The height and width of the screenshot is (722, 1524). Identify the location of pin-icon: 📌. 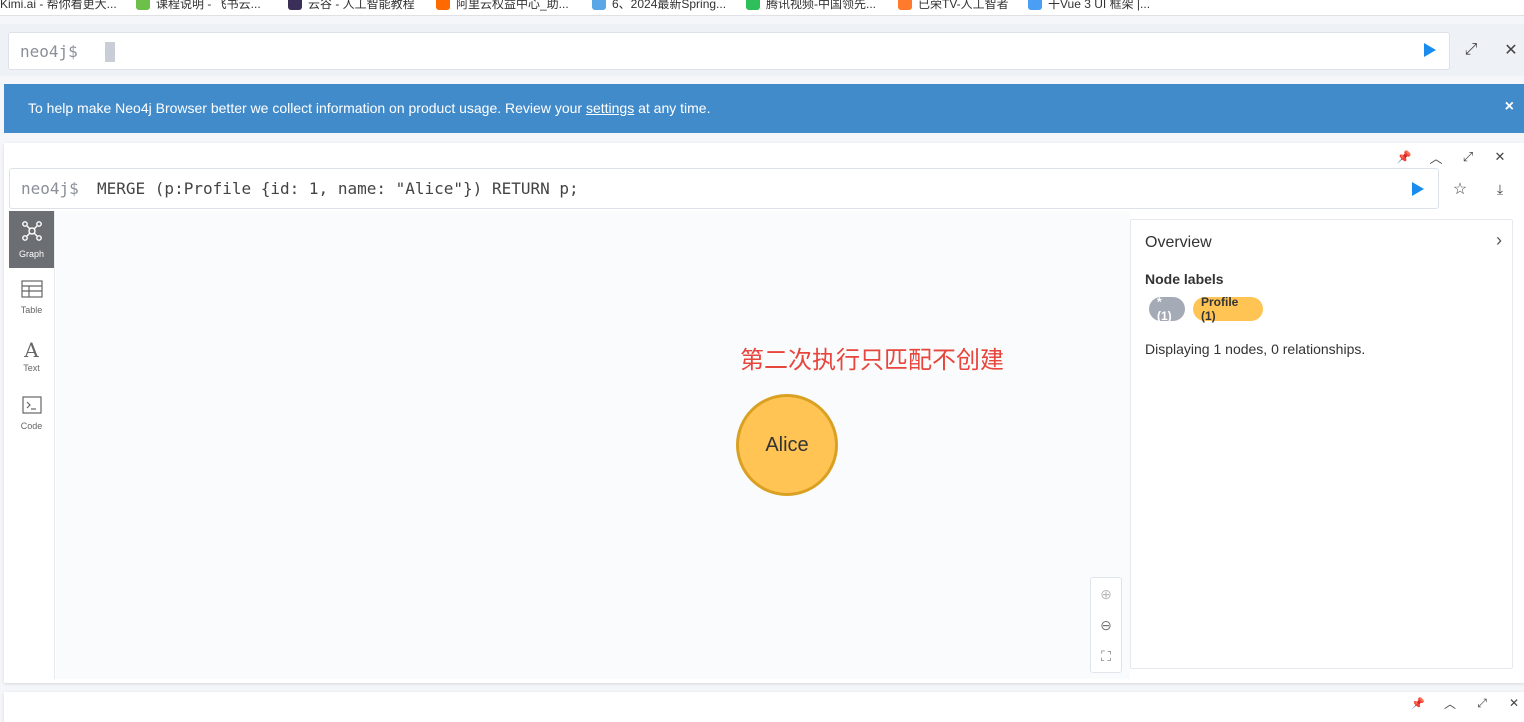
(1404, 157).